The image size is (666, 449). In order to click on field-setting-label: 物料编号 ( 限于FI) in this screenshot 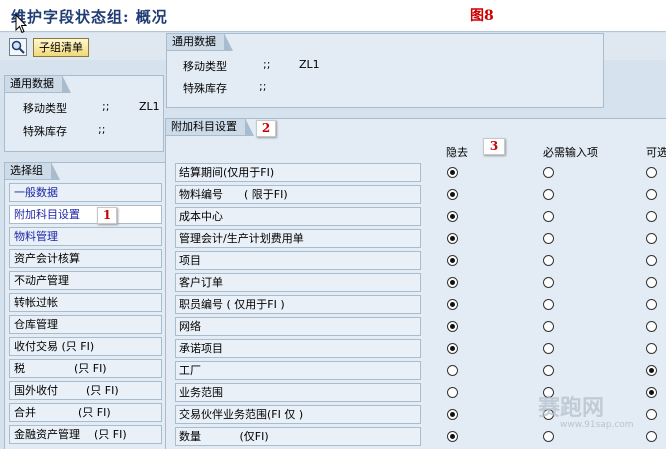, I will do `click(298, 194)`.